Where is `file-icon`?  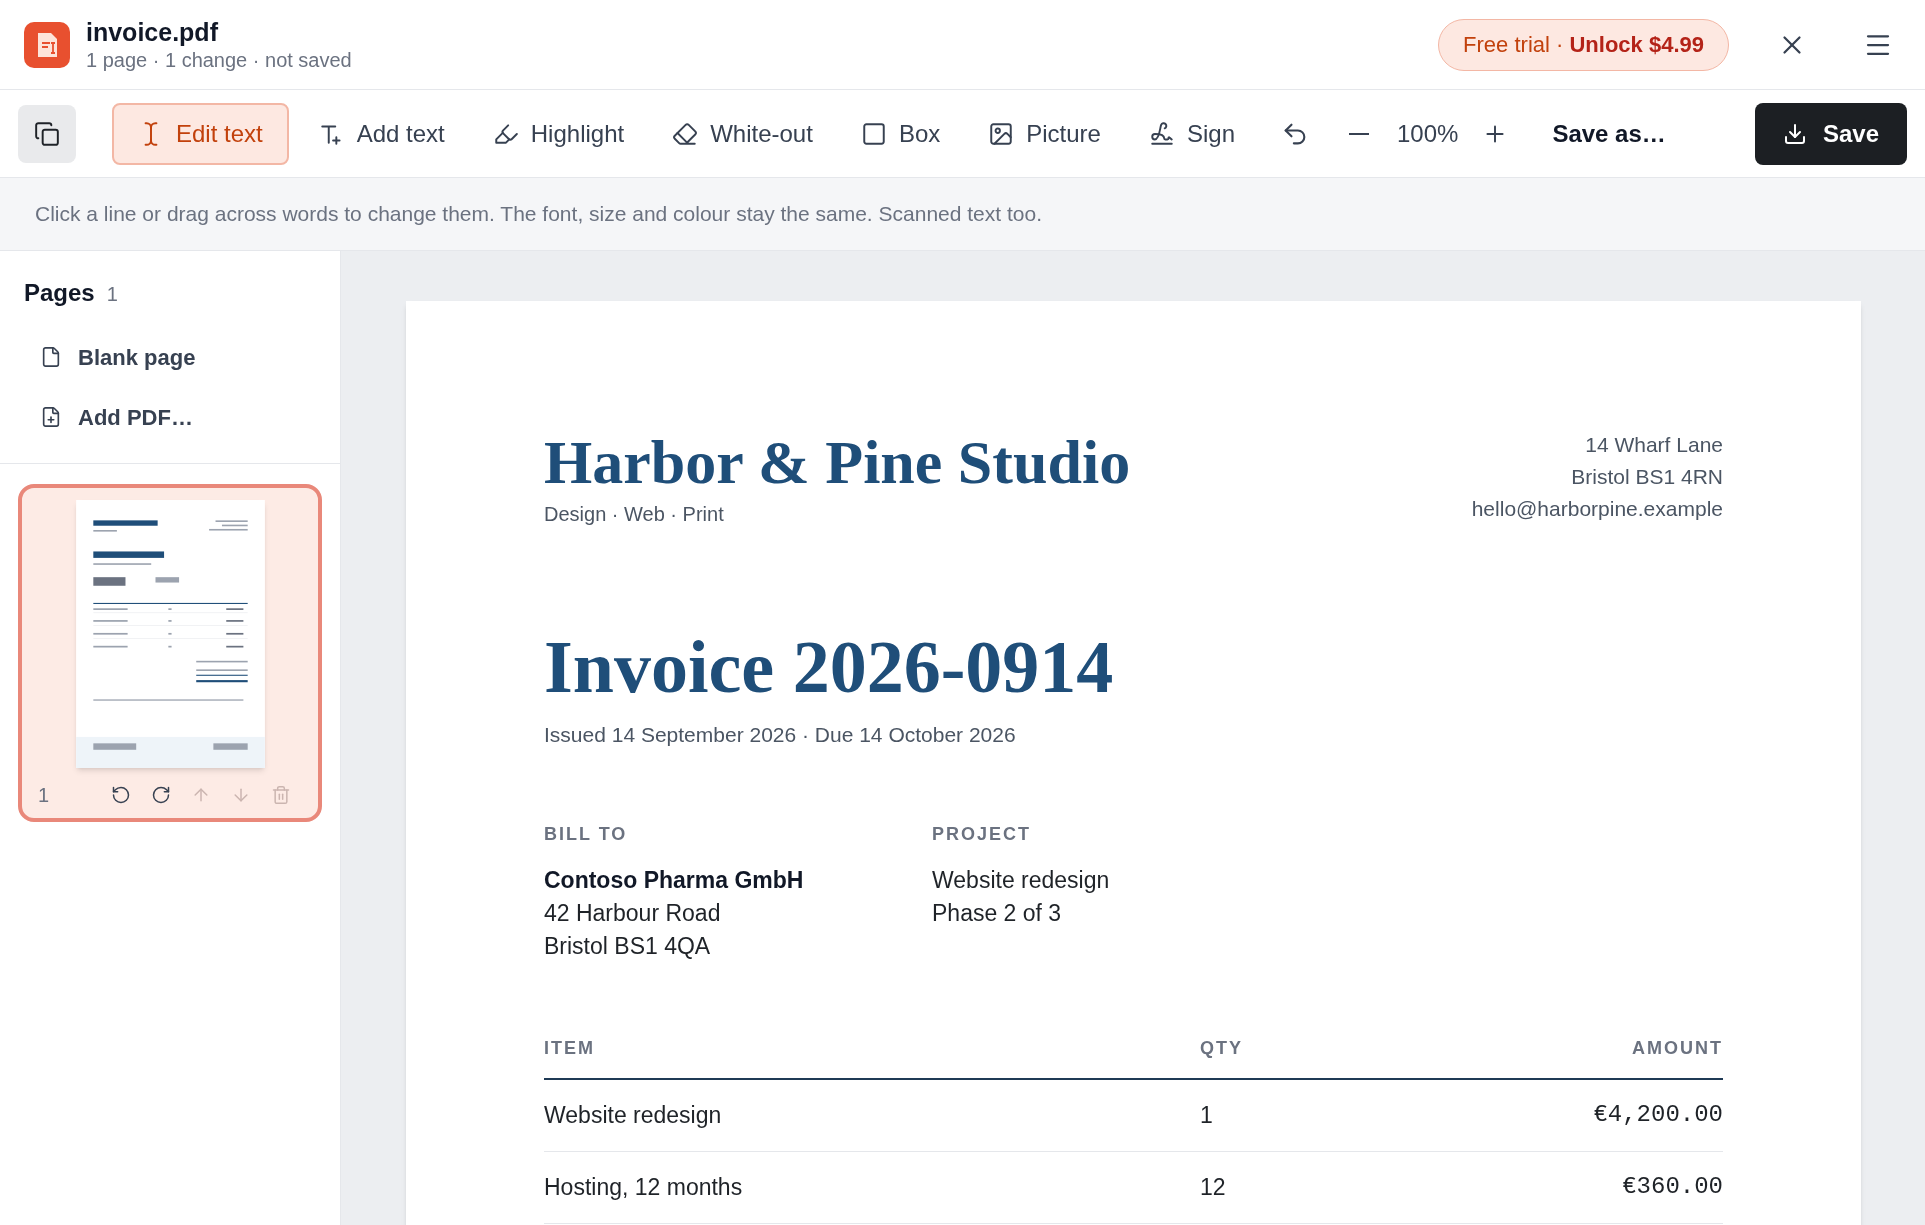
file-icon is located at coordinates (51, 357).